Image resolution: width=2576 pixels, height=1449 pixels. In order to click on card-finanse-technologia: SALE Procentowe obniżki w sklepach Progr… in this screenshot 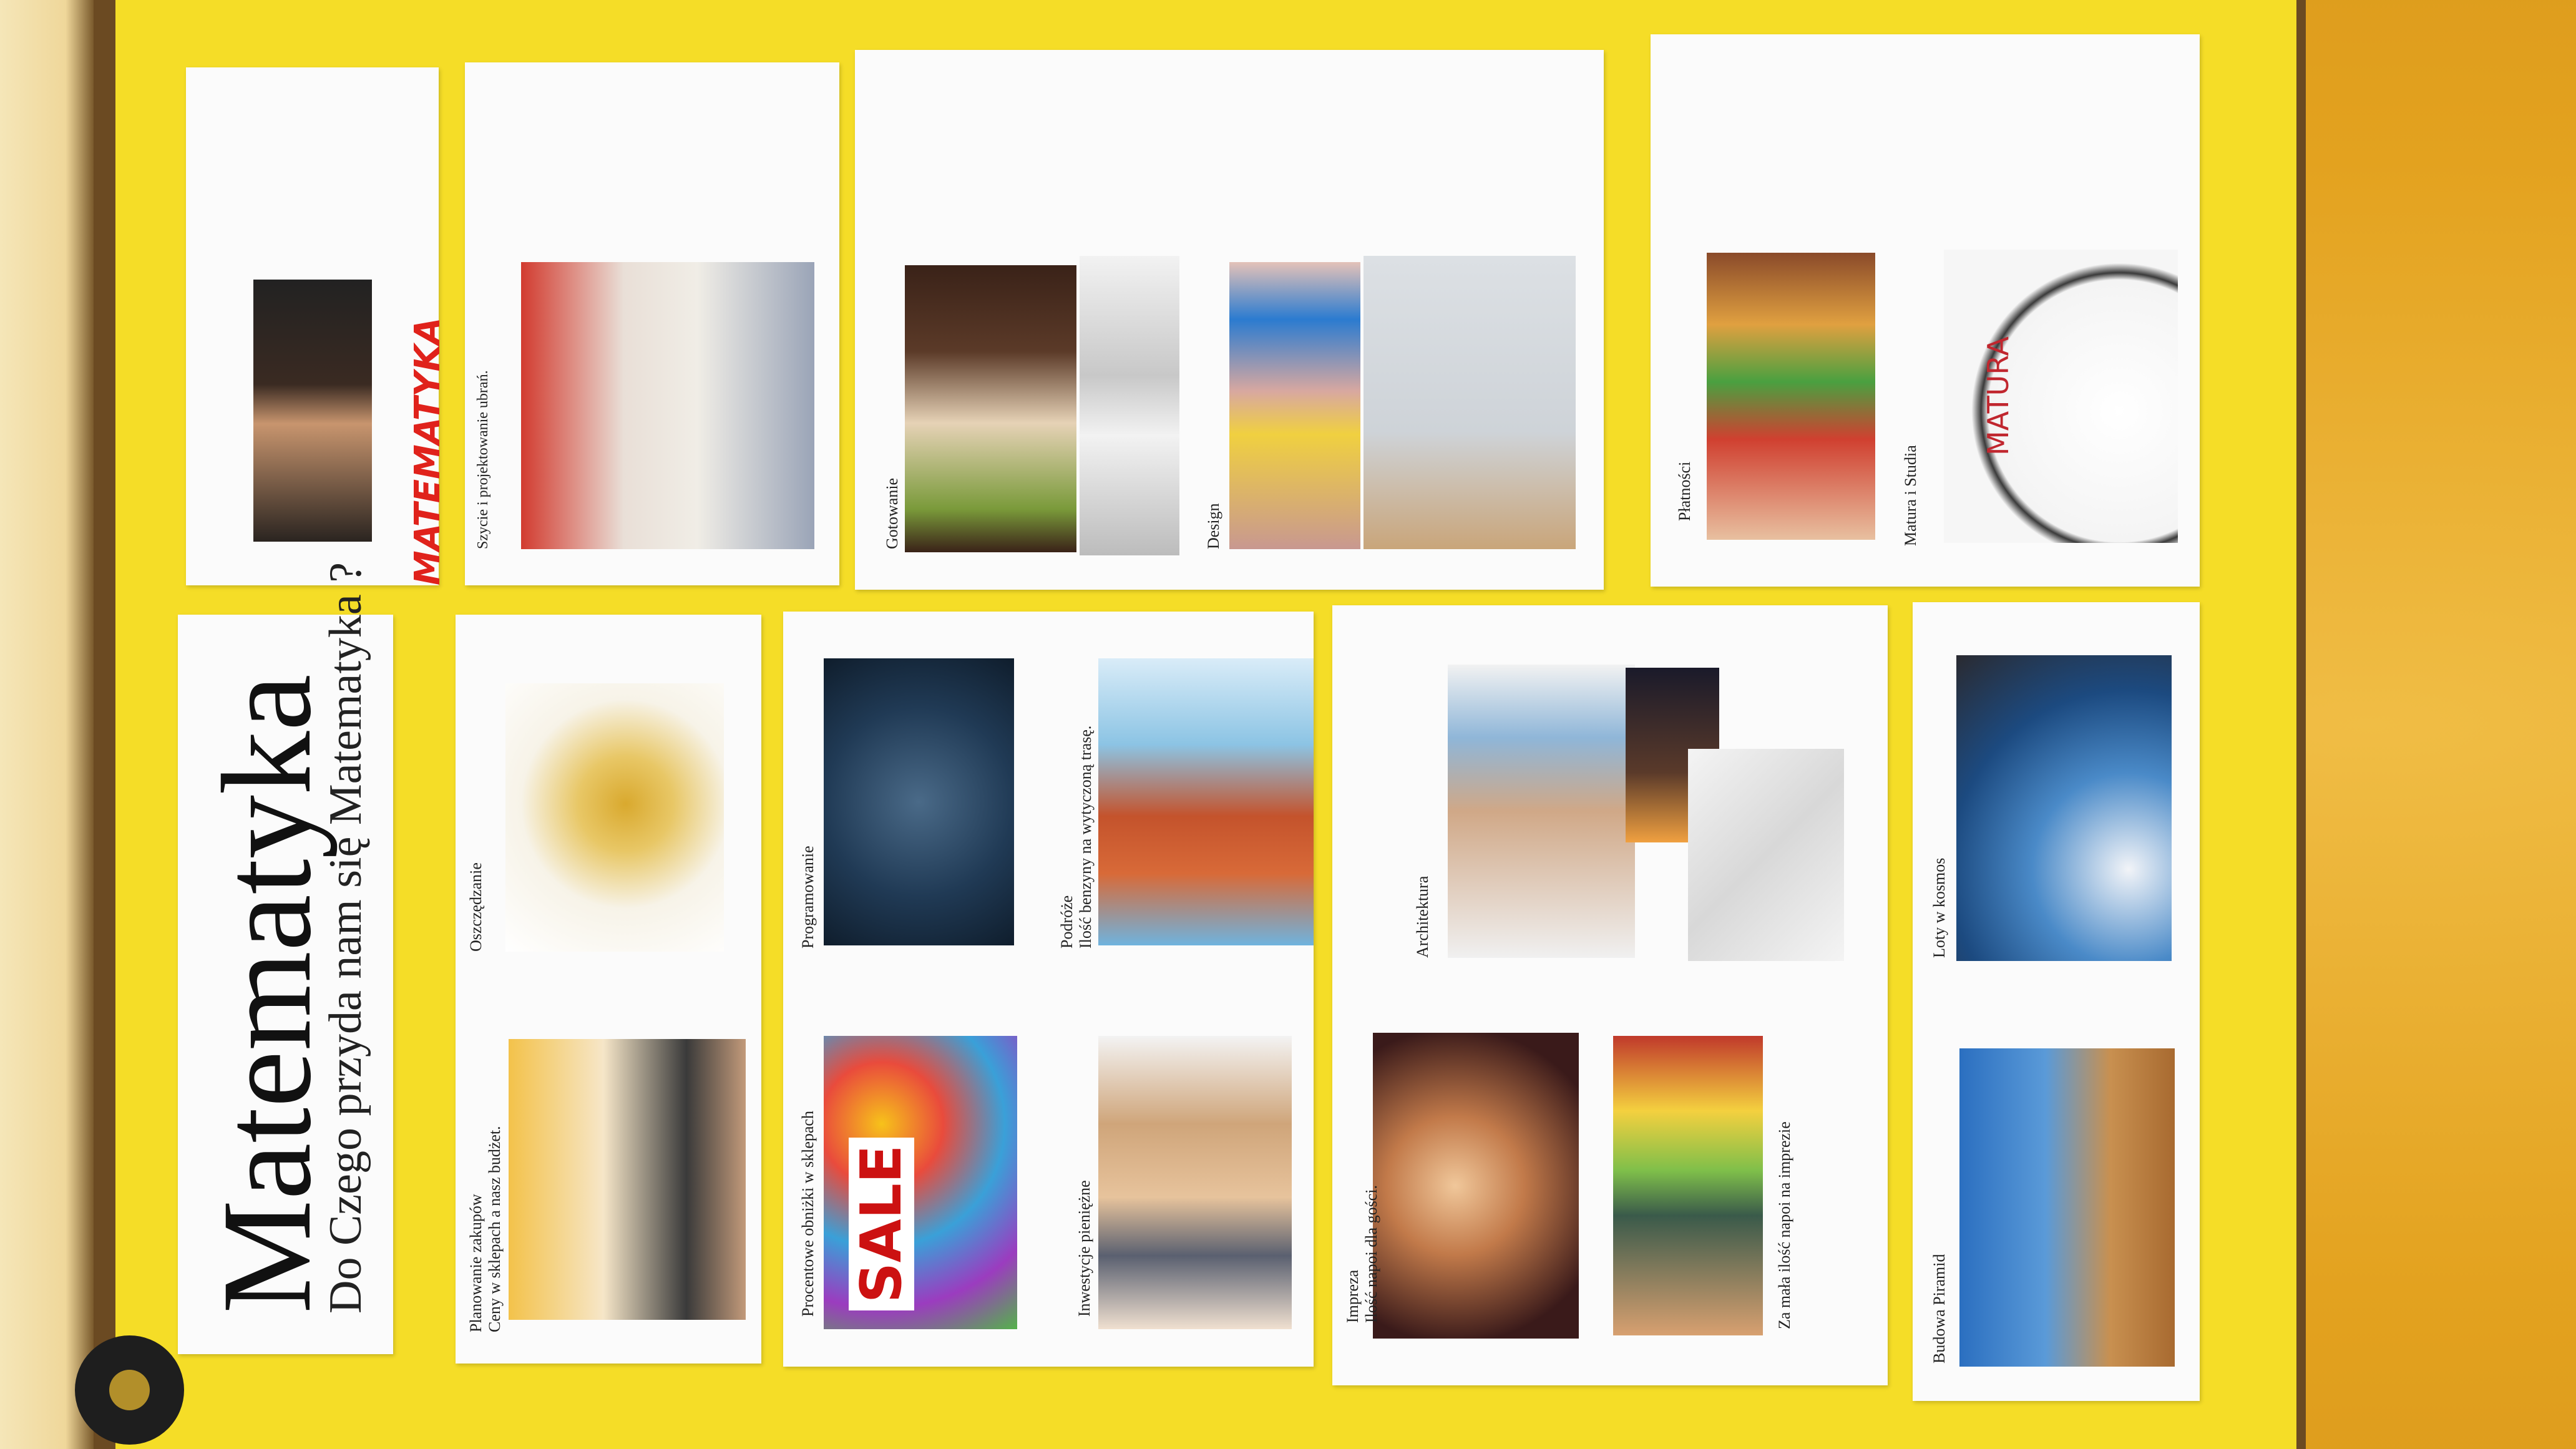, I will do `click(1048, 989)`.